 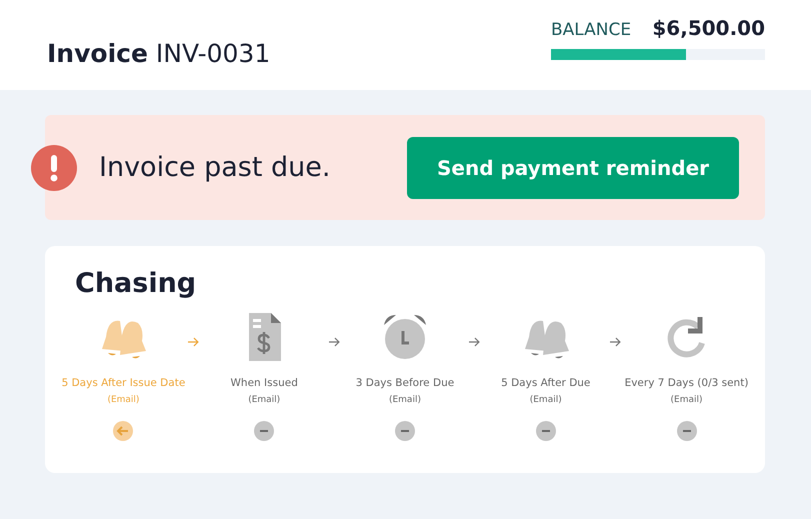 What do you see at coordinates (264, 383) in the screenshot?
I see `step-label: When Issued` at bounding box center [264, 383].